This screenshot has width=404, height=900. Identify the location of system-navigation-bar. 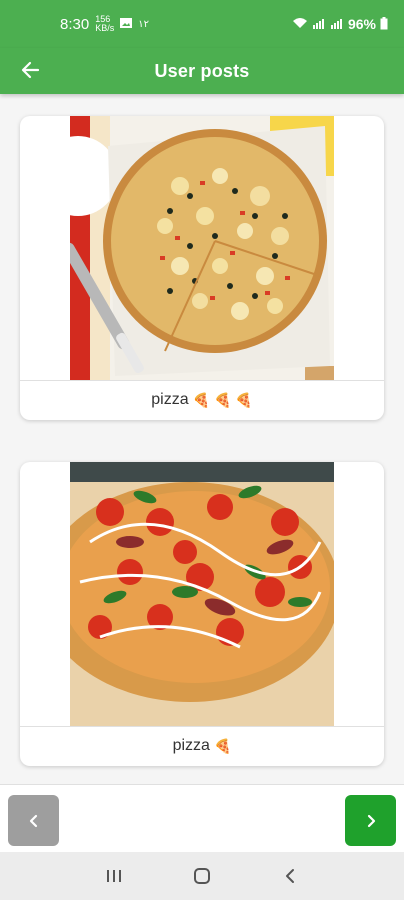
(202, 876).